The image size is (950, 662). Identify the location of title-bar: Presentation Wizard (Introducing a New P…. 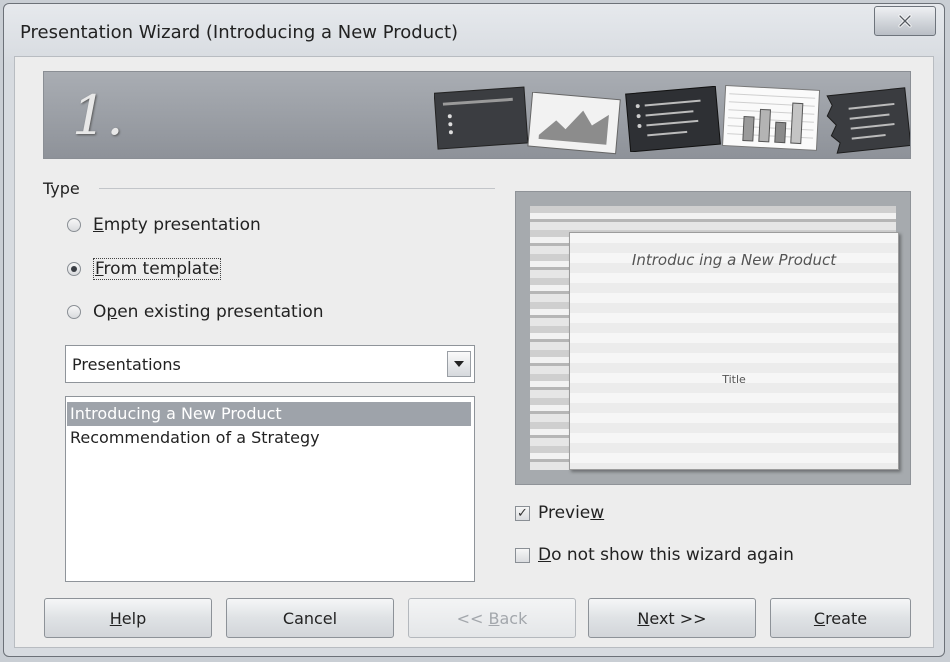
(474, 32).